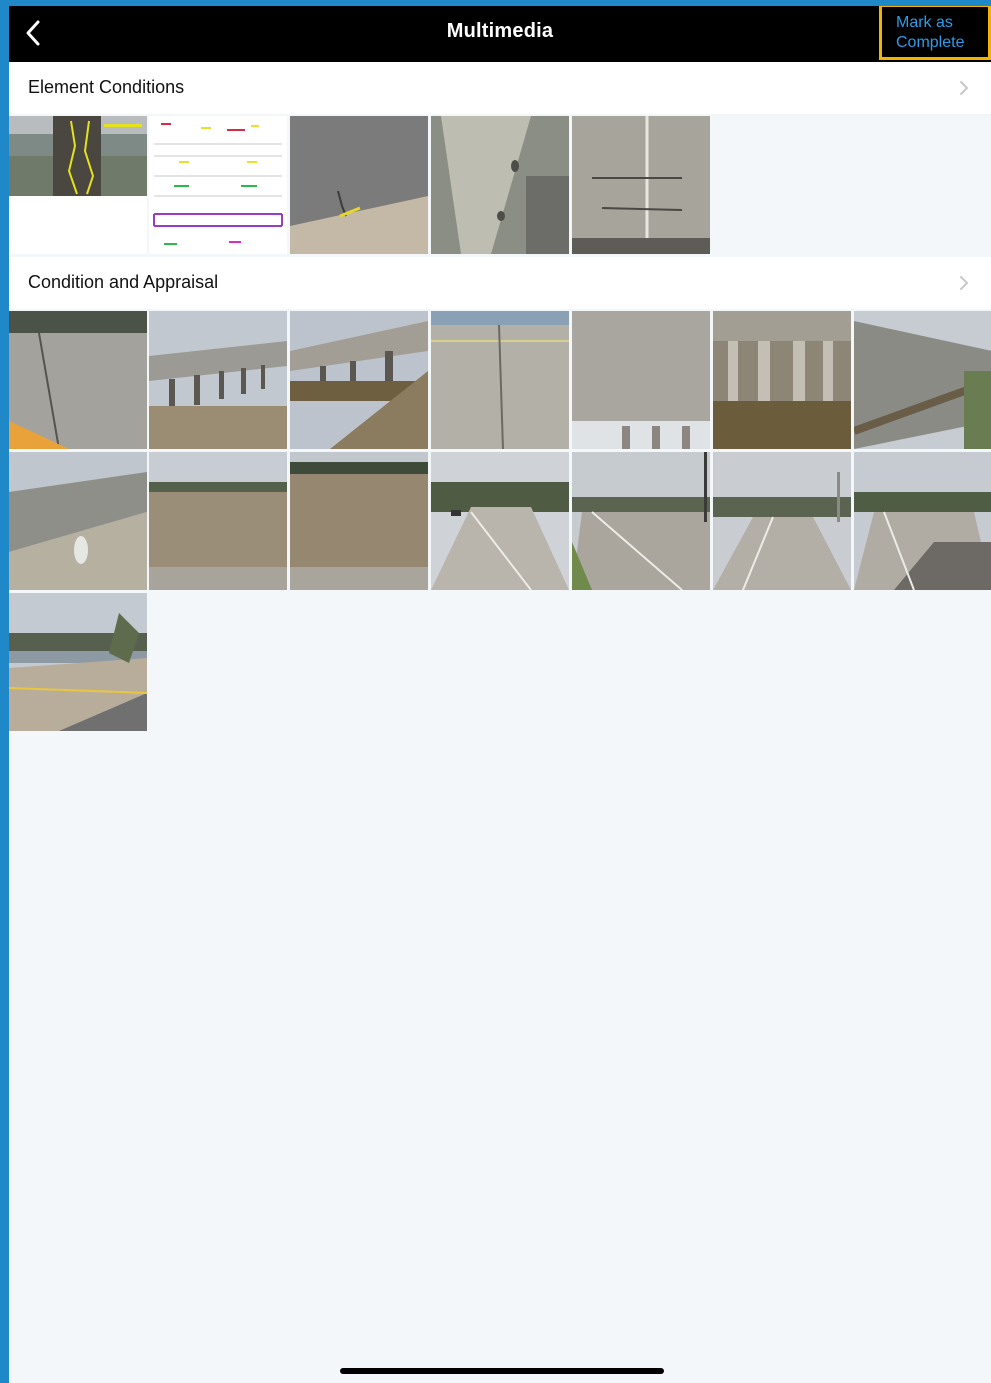  Describe the element at coordinates (930, 42) in the screenshot. I see `mark-as-complete-label-line2: Complete` at that location.